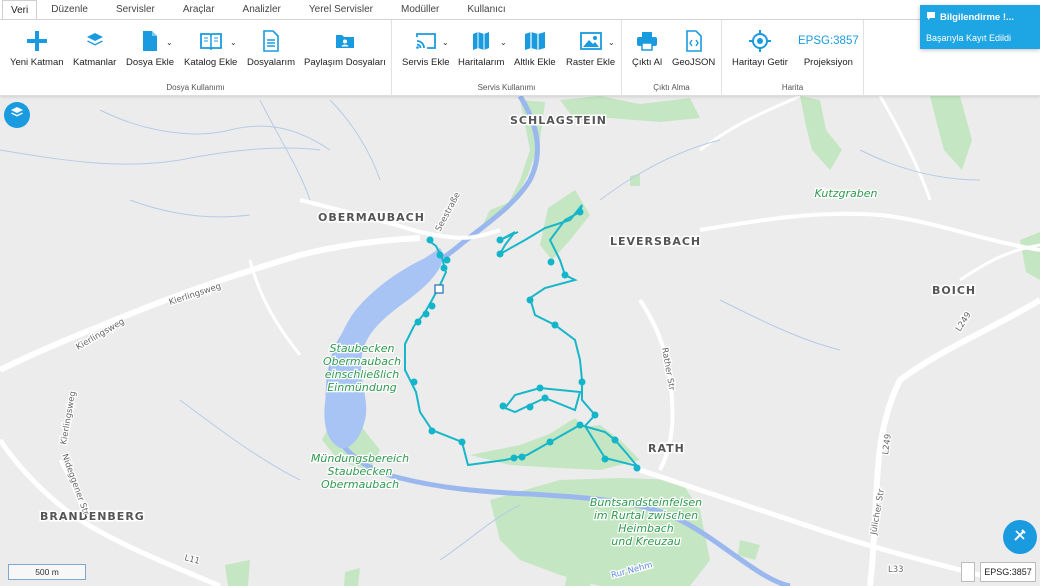  I want to click on add-raster-button: Raster Ekle, so click(590, 48).